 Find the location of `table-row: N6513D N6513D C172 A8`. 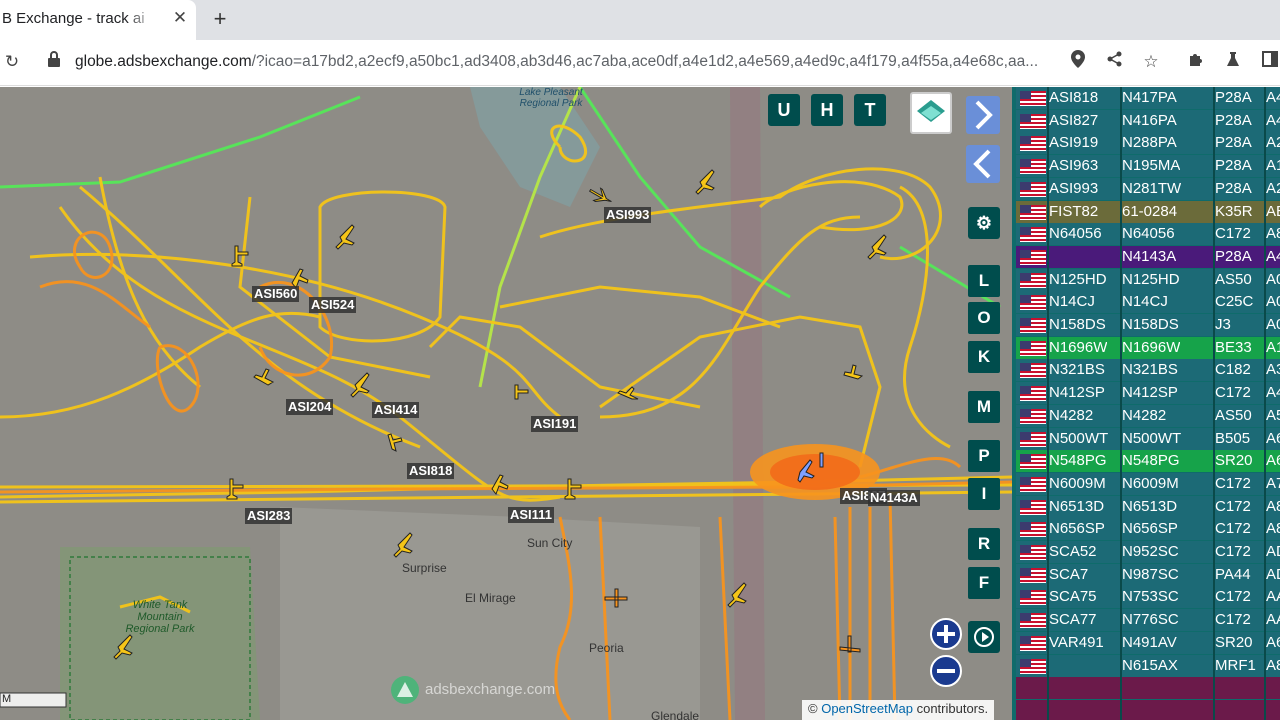

table-row: N6513D N6513D C172 A8 is located at coordinates (1148, 506).